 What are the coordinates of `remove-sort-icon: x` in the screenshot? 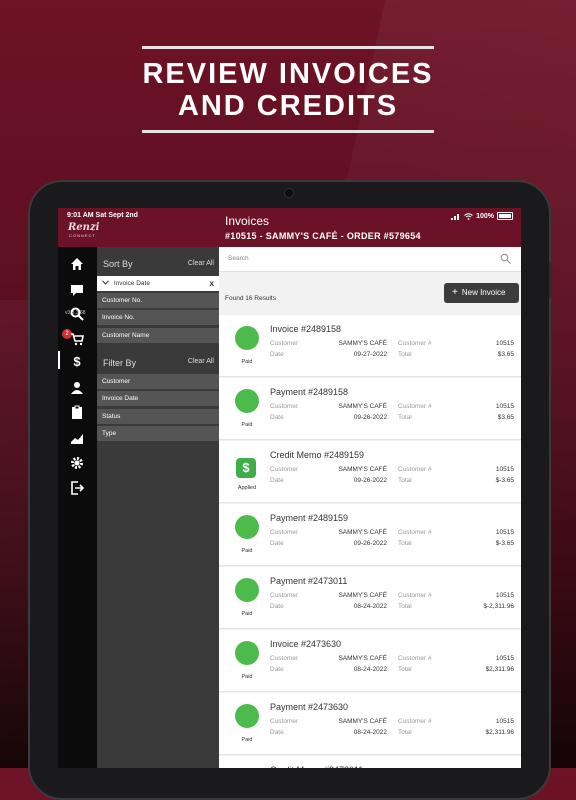 It's located at (212, 284).